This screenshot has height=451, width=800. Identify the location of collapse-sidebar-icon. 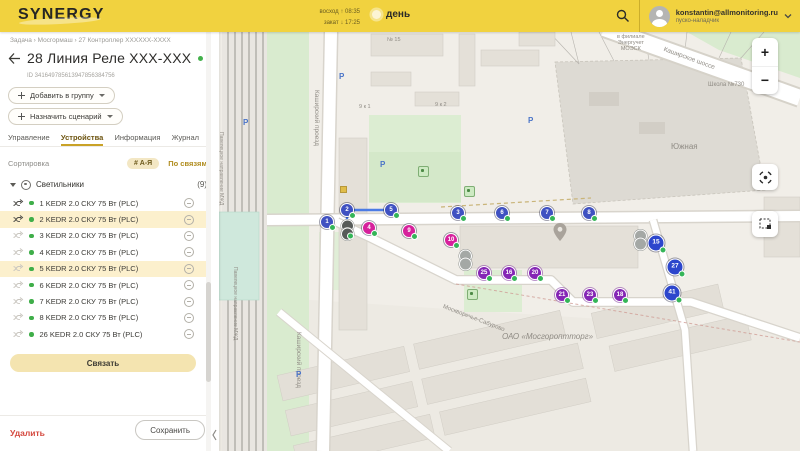
(214, 435).